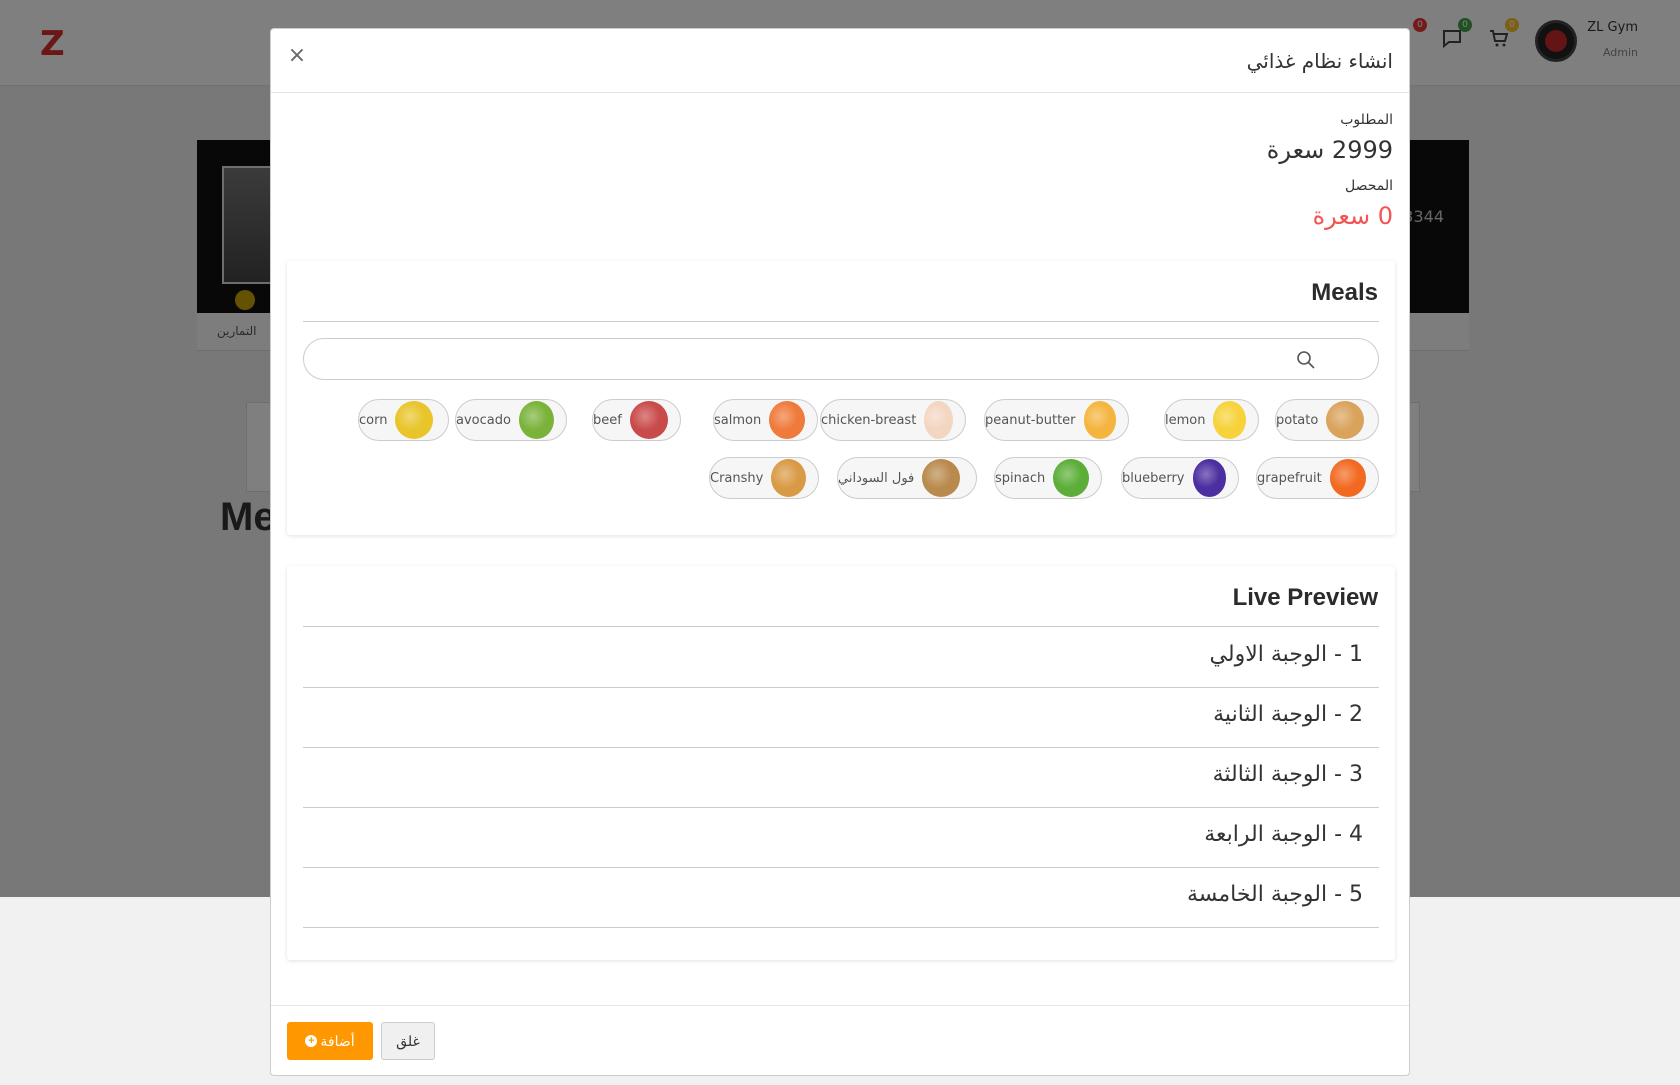 The image size is (1680, 1085). I want to click on spinach-icon, so click(1071, 478).